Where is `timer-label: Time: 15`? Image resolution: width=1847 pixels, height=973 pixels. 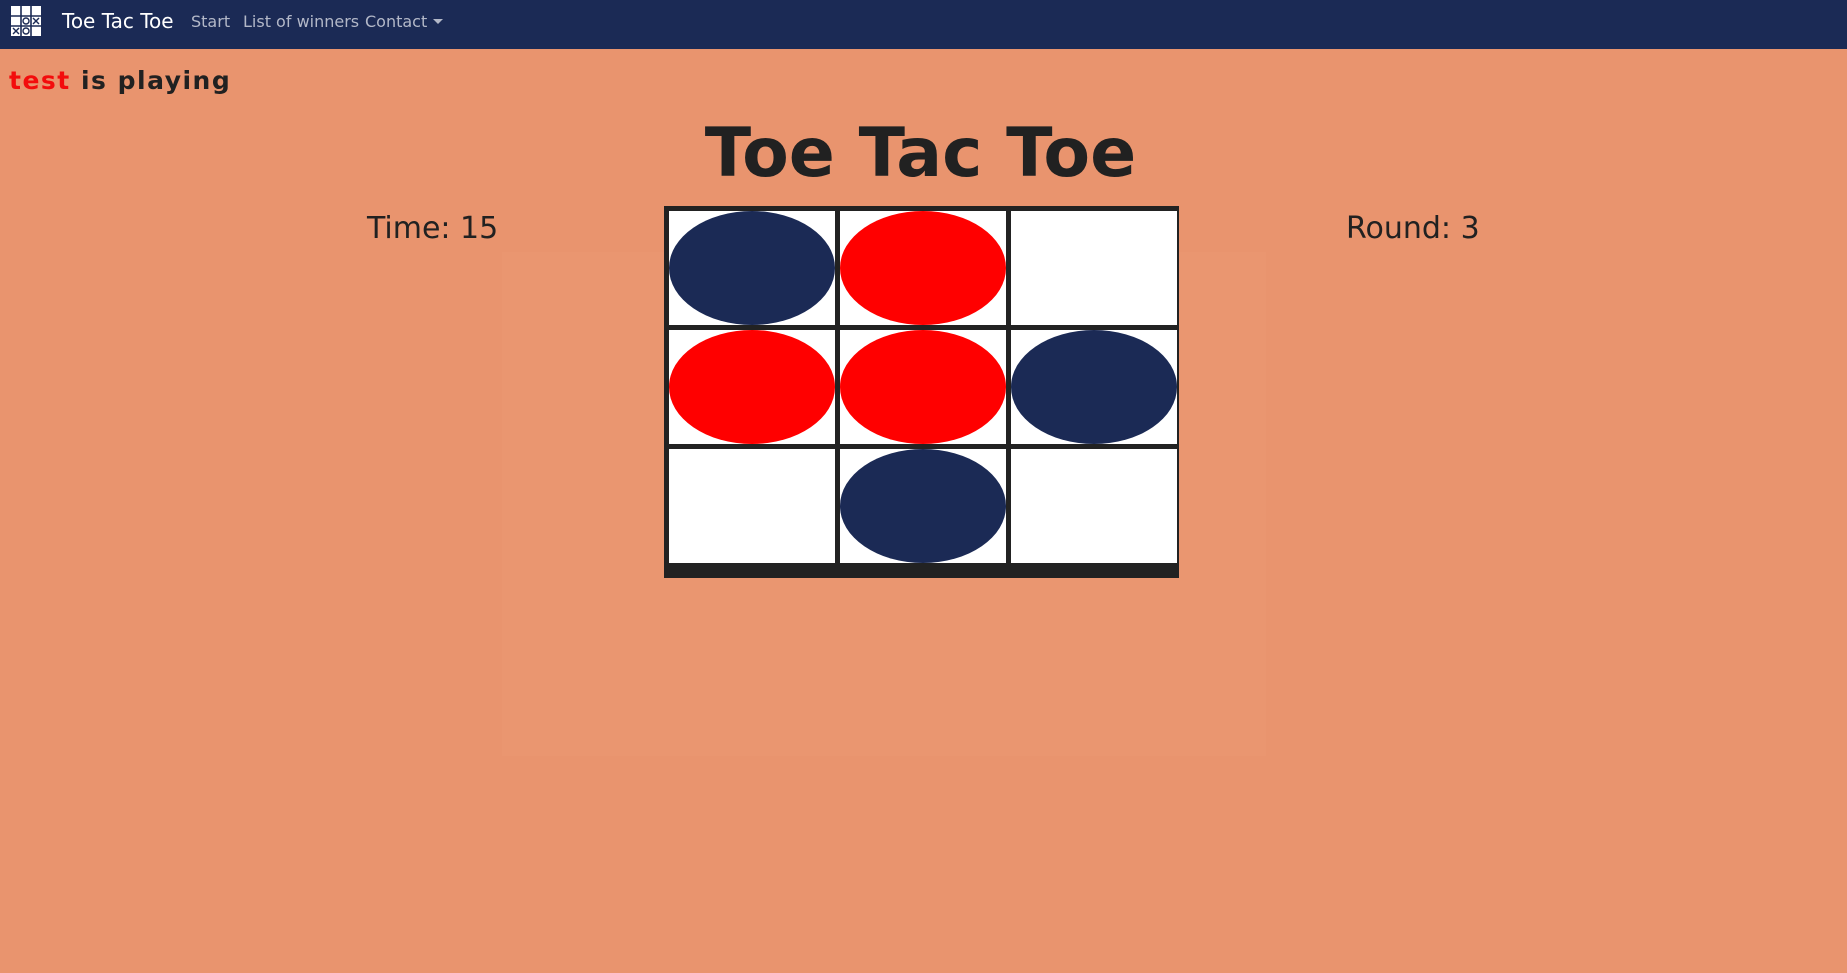 timer-label: Time: 15 is located at coordinates (433, 228).